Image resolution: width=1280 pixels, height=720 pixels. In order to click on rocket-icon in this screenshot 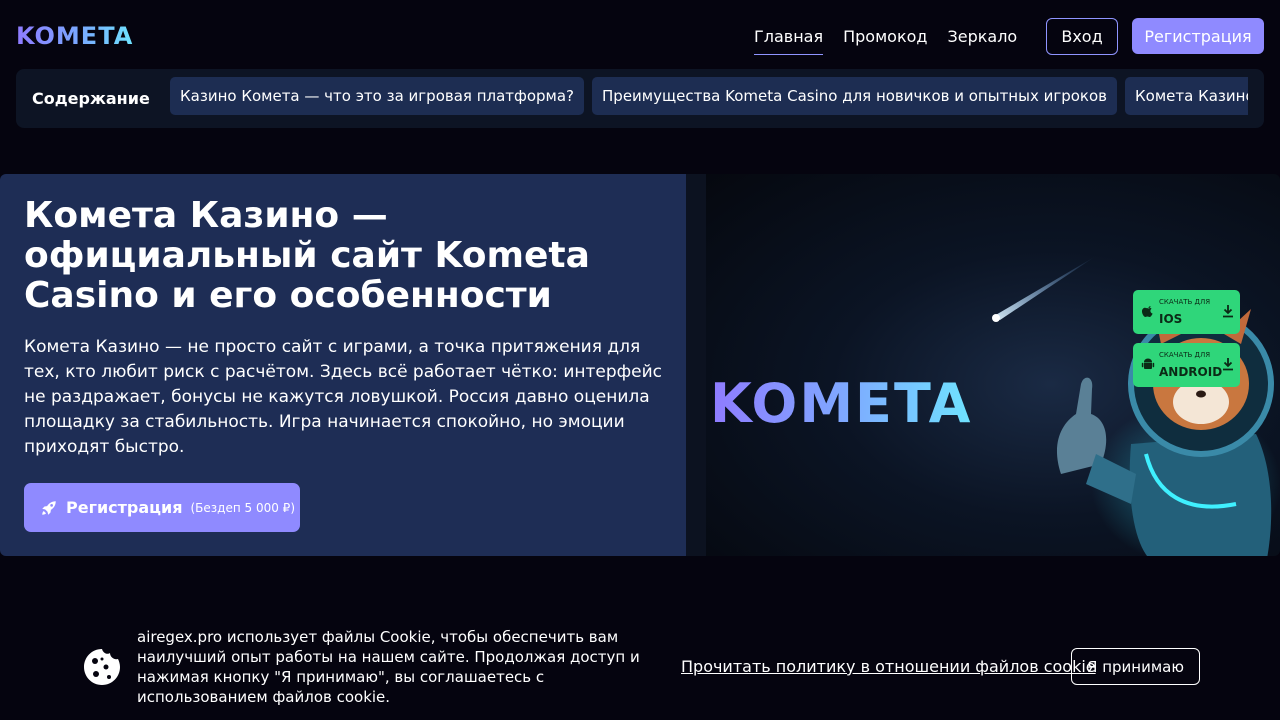, I will do `click(49, 507)`.